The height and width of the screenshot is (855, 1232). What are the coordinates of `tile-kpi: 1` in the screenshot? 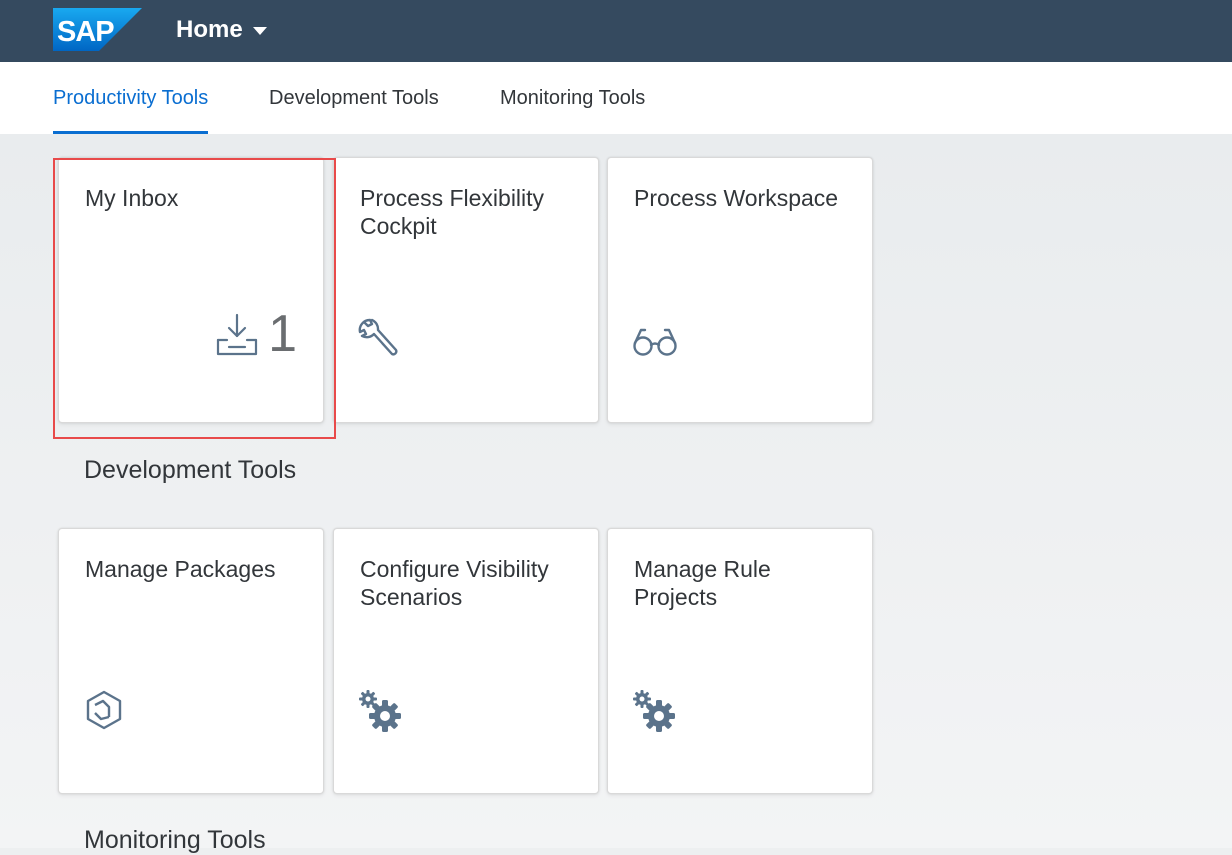 It's located at (255, 333).